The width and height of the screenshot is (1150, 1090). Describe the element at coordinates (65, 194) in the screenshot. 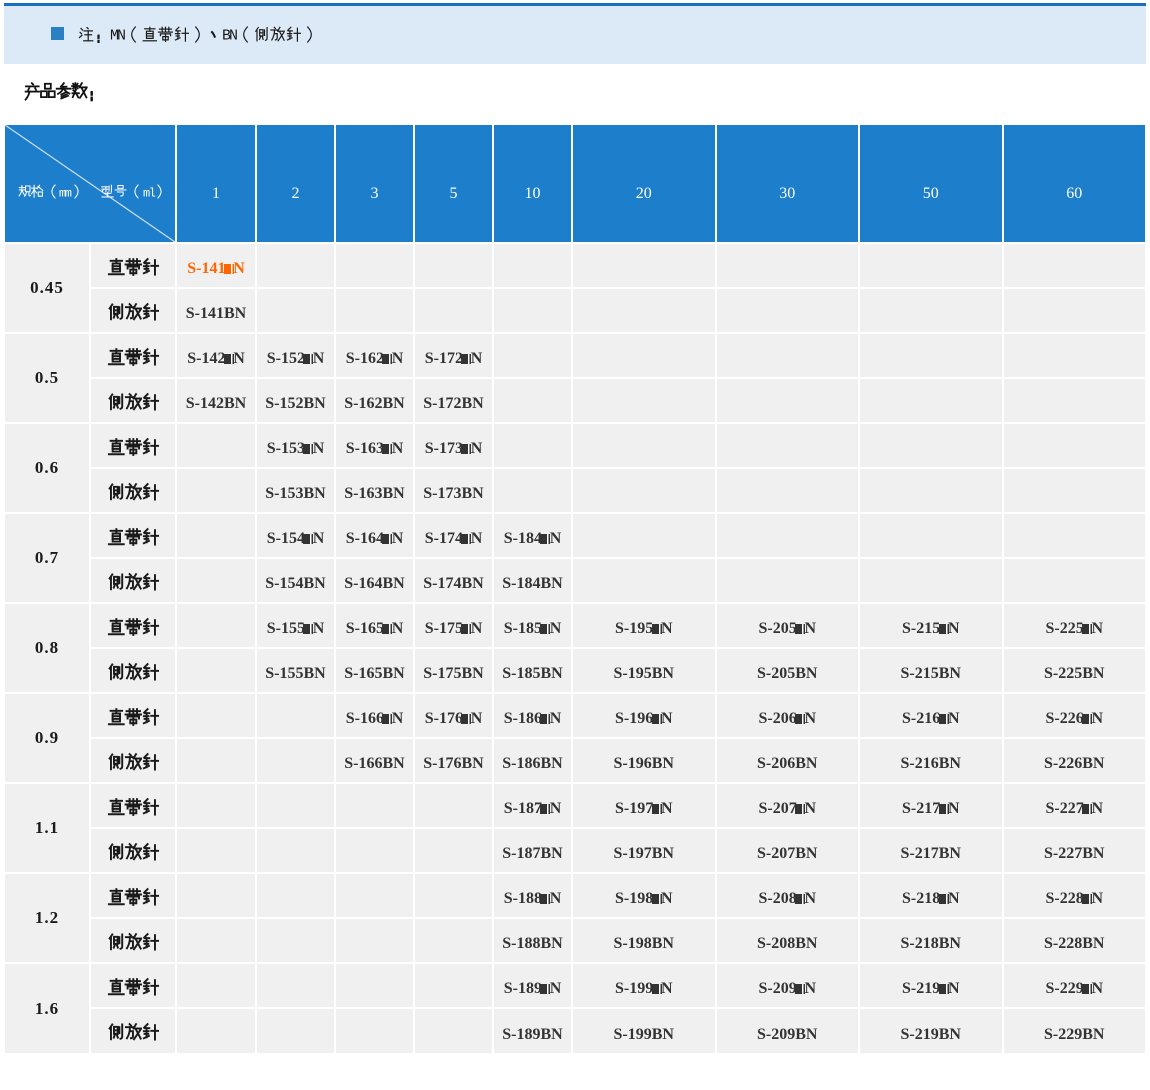

I see `svg-text: mm` at that location.